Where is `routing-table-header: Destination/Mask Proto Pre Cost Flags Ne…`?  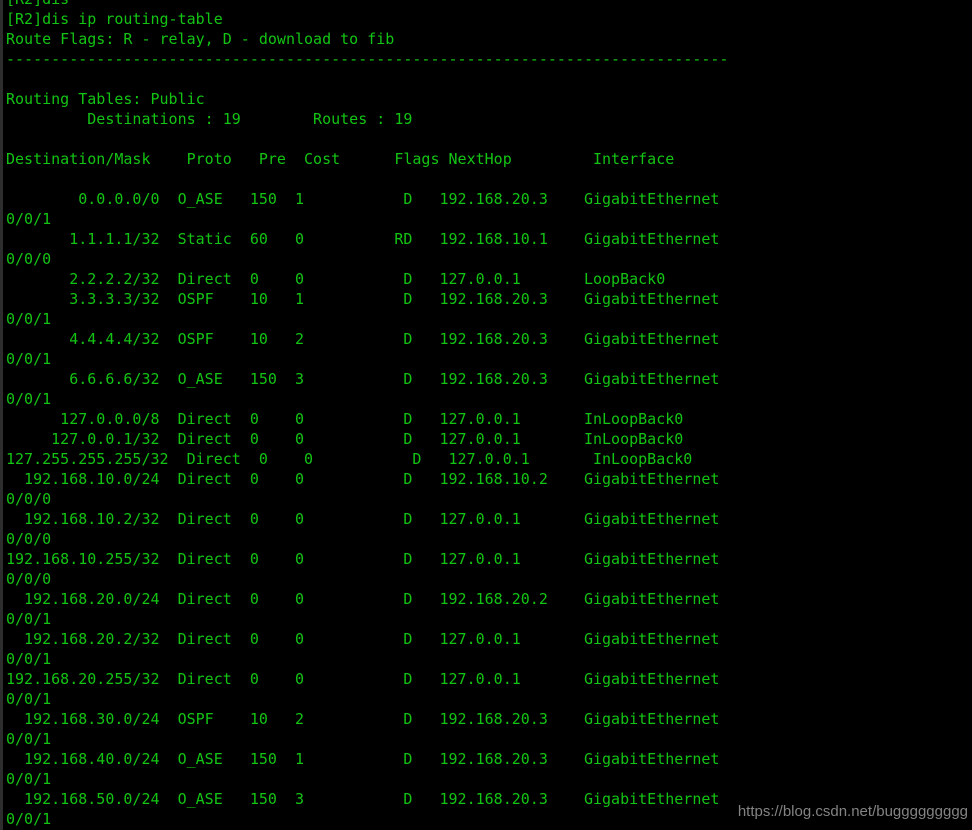
routing-table-header: Destination/Mask Proto Pre Cost Flags Ne… is located at coordinates (340, 159).